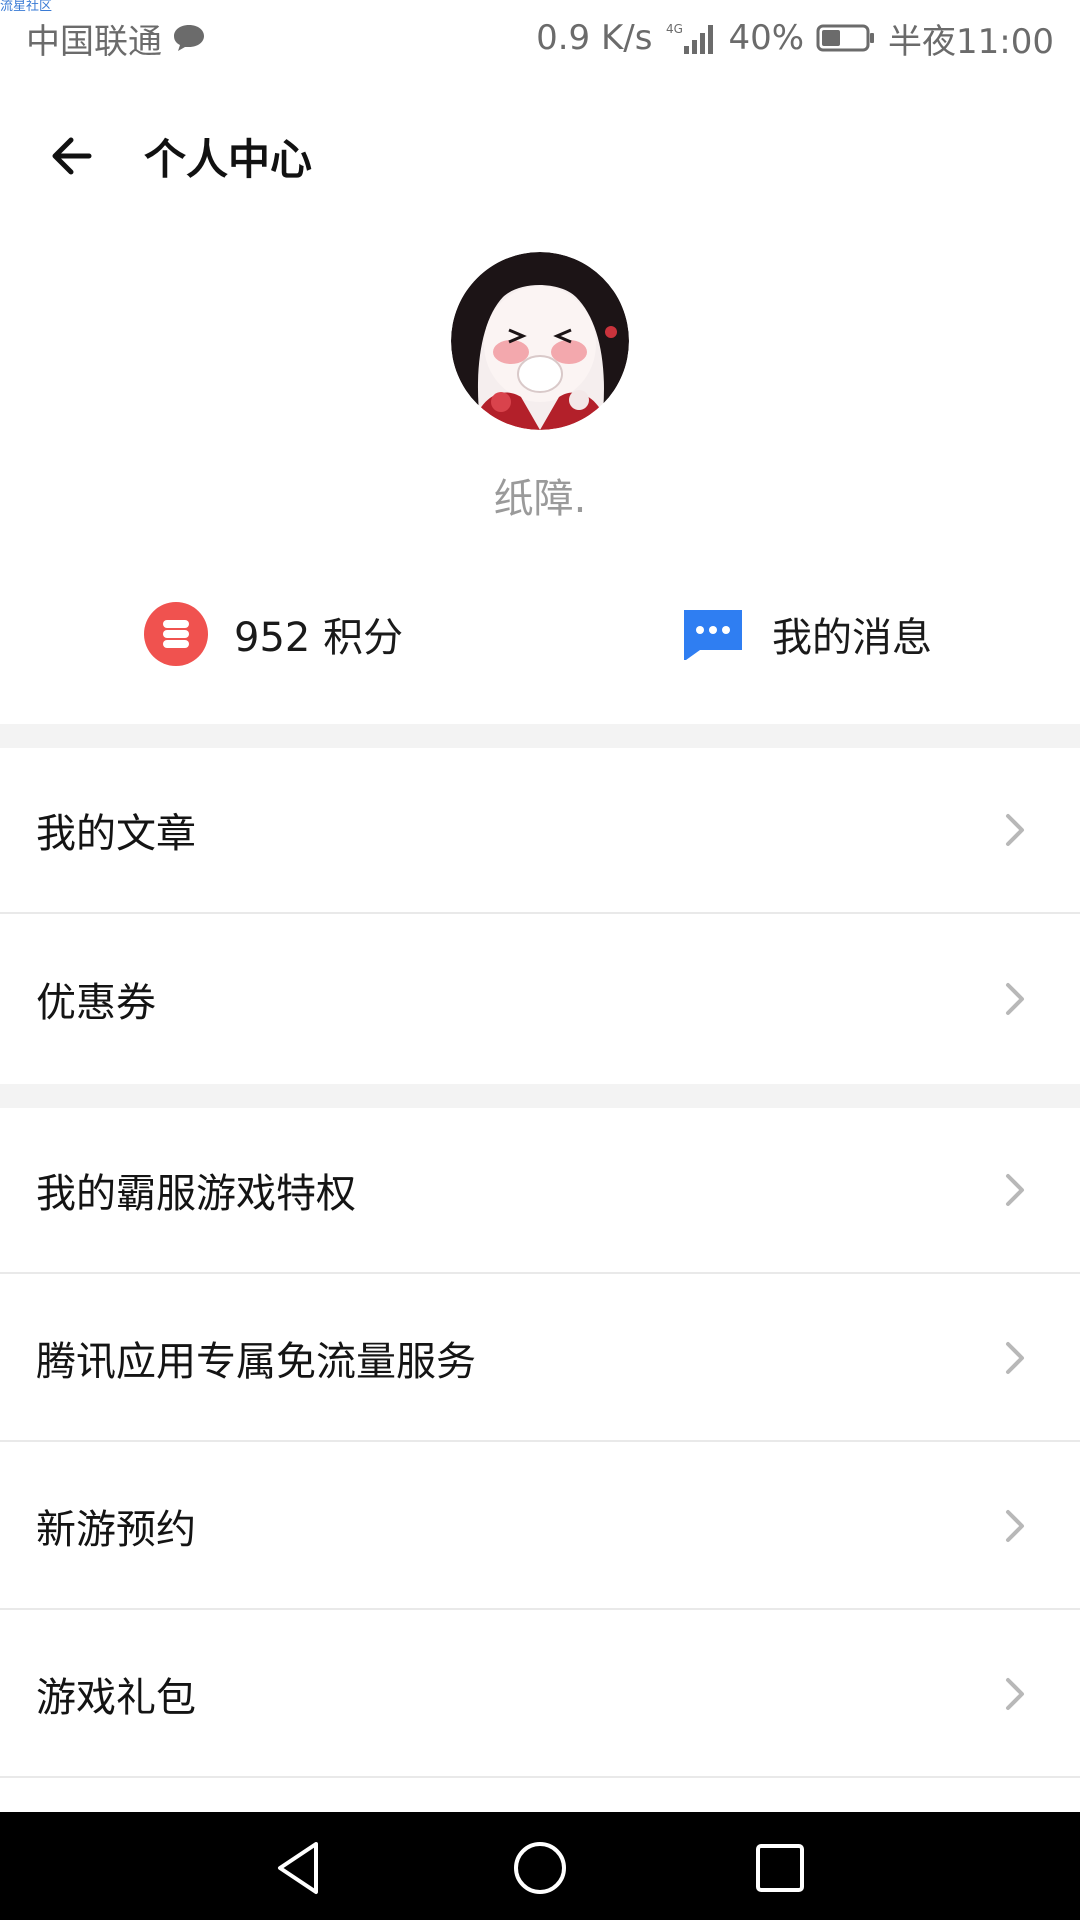  I want to click on carrier-name: 中国联通, so click(94, 41).